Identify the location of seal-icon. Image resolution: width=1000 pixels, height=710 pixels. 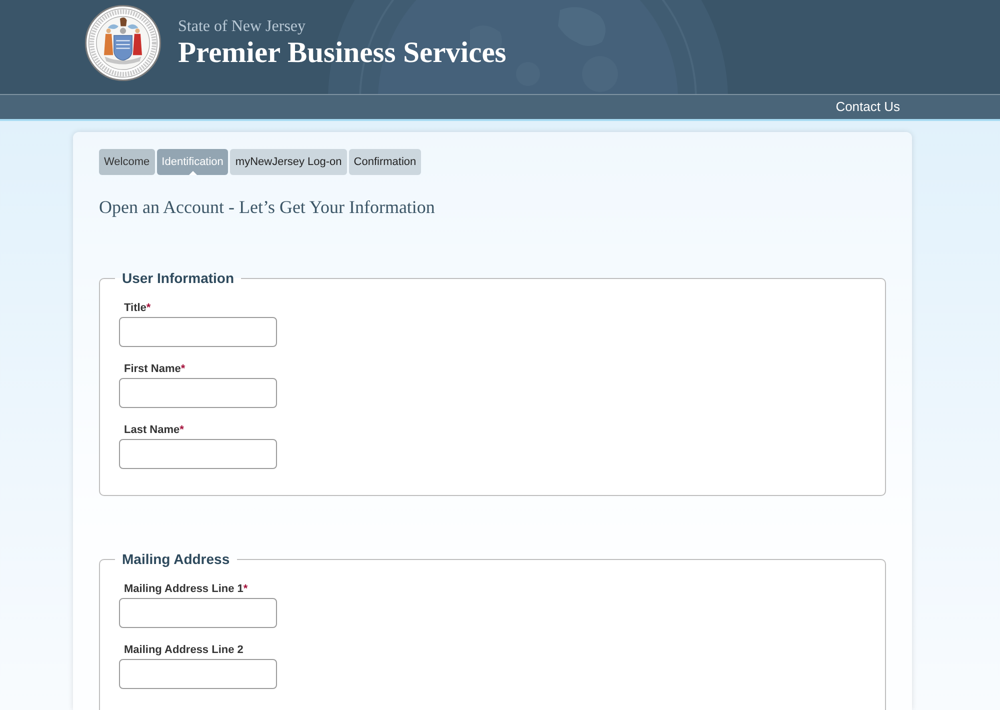
(123, 43).